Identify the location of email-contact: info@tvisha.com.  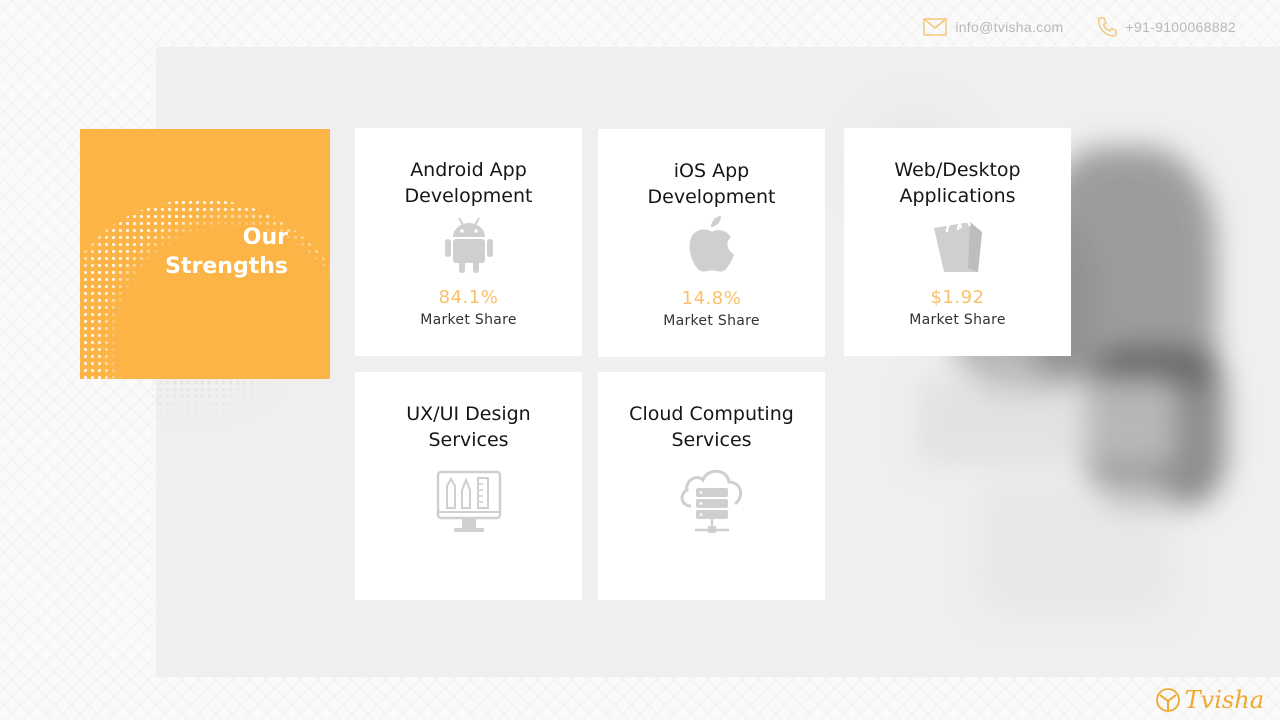
(993, 27).